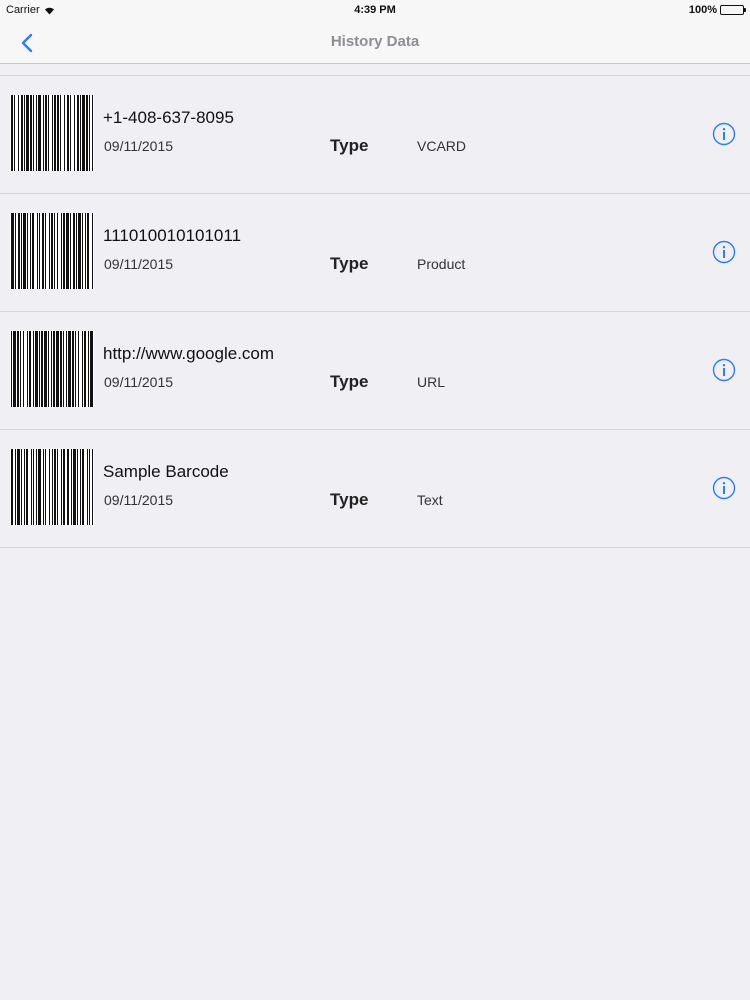 This screenshot has height=1000, width=750. I want to click on status-time: 4:39 PM, so click(375, 10).